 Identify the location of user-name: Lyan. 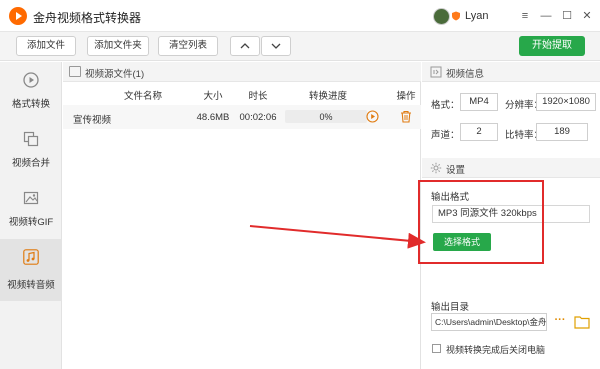
(476, 16).